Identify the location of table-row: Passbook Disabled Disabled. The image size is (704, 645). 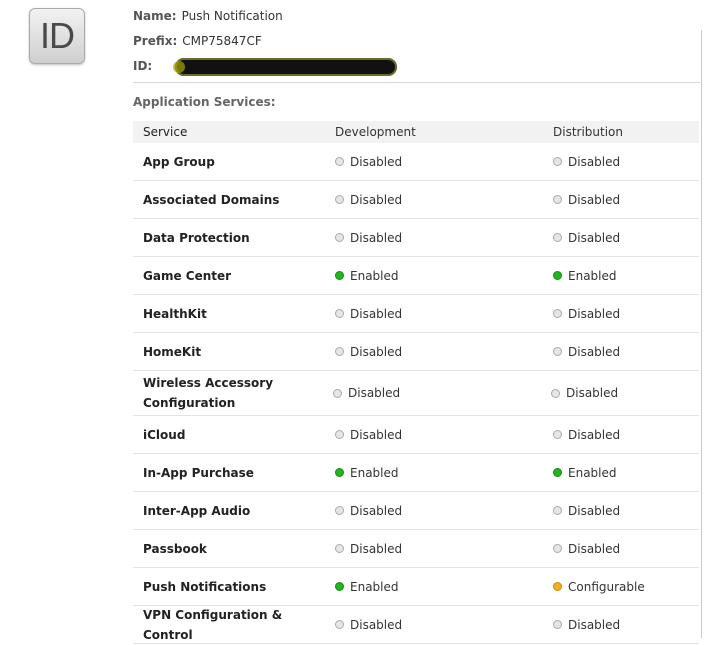
(416, 549).